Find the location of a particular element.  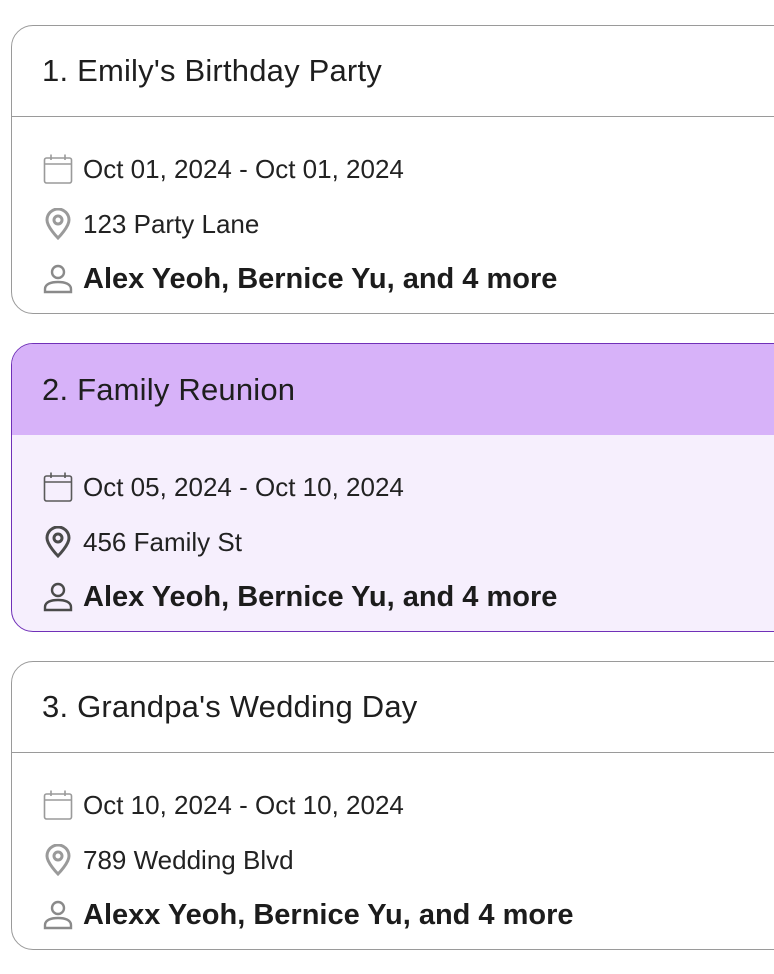

event-card-header: 3. Grandpa's Wedding Day is located at coordinates (393, 707).